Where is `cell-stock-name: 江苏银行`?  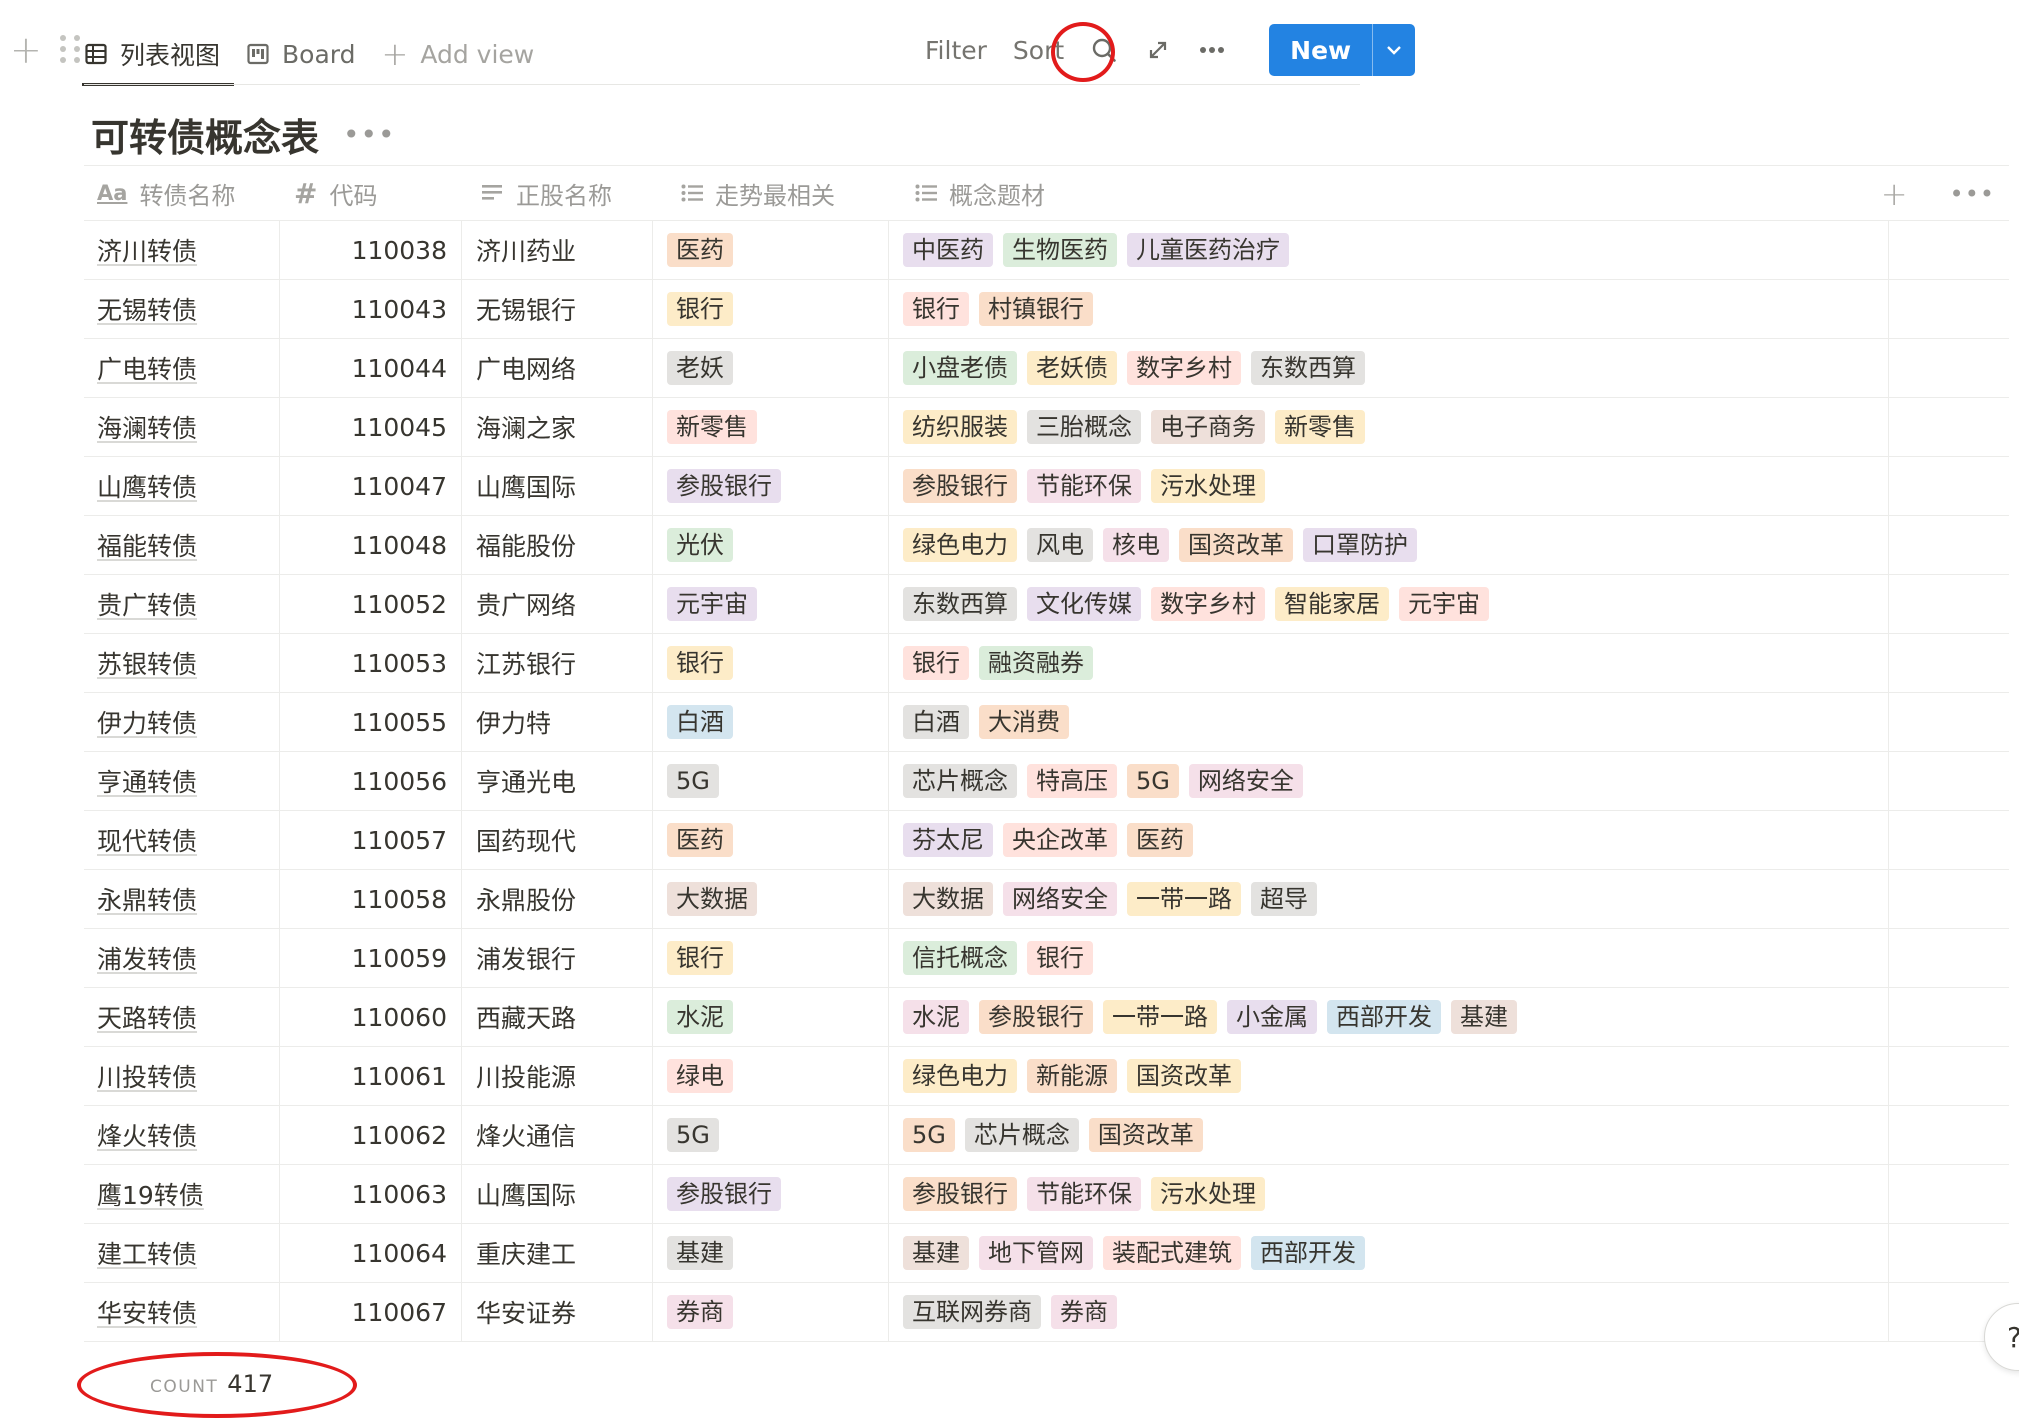 cell-stock-name: 江苏银行 is located at coordinates (557, 663).